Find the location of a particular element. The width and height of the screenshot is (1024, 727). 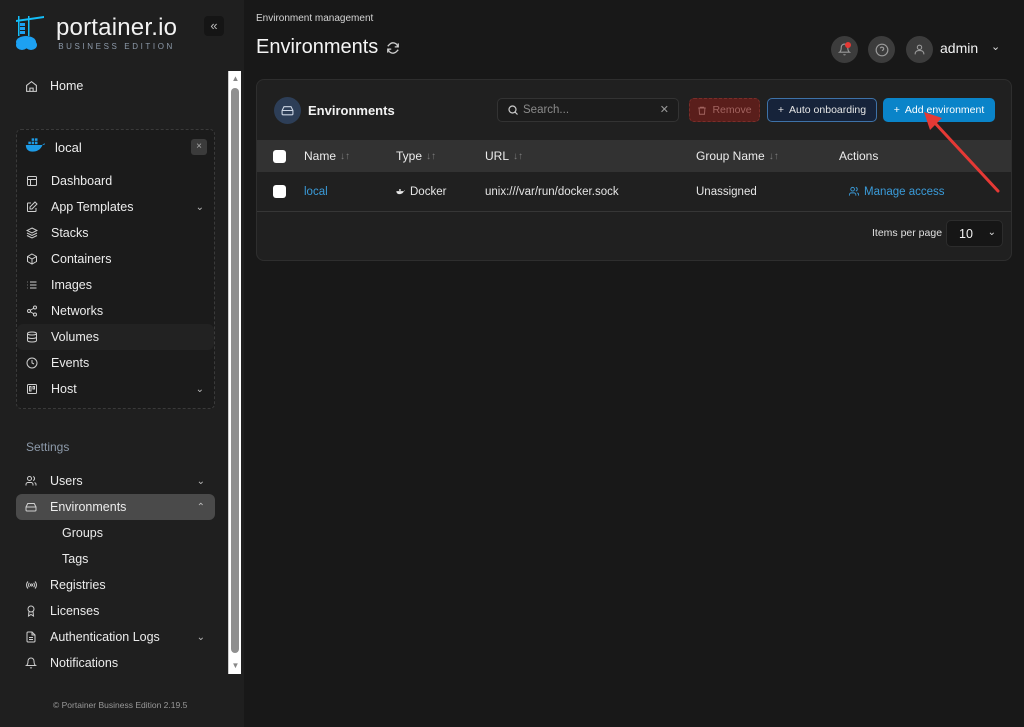

dashboard-icon is located at coordinates (32, 181).